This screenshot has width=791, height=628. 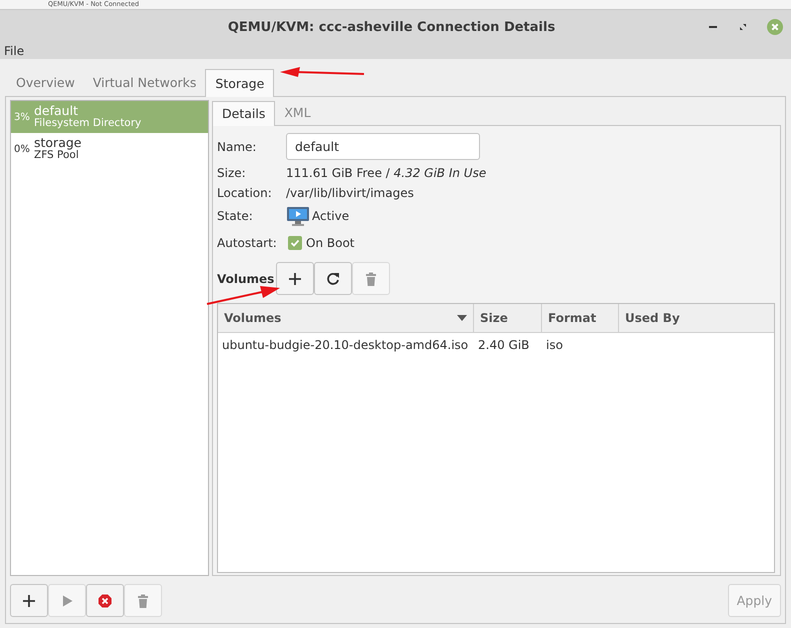 What do you see at coordinates (236, 147) in the screenshot?
I see `field-label: Name:` at bounding box center [236, 147].